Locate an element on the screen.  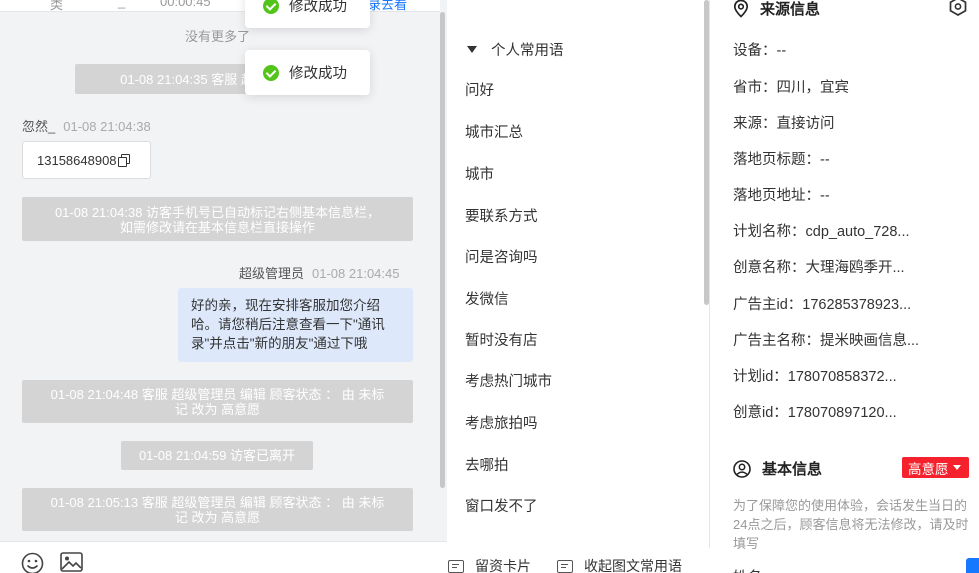
floating-action-button is located at coordinates (972, 565).